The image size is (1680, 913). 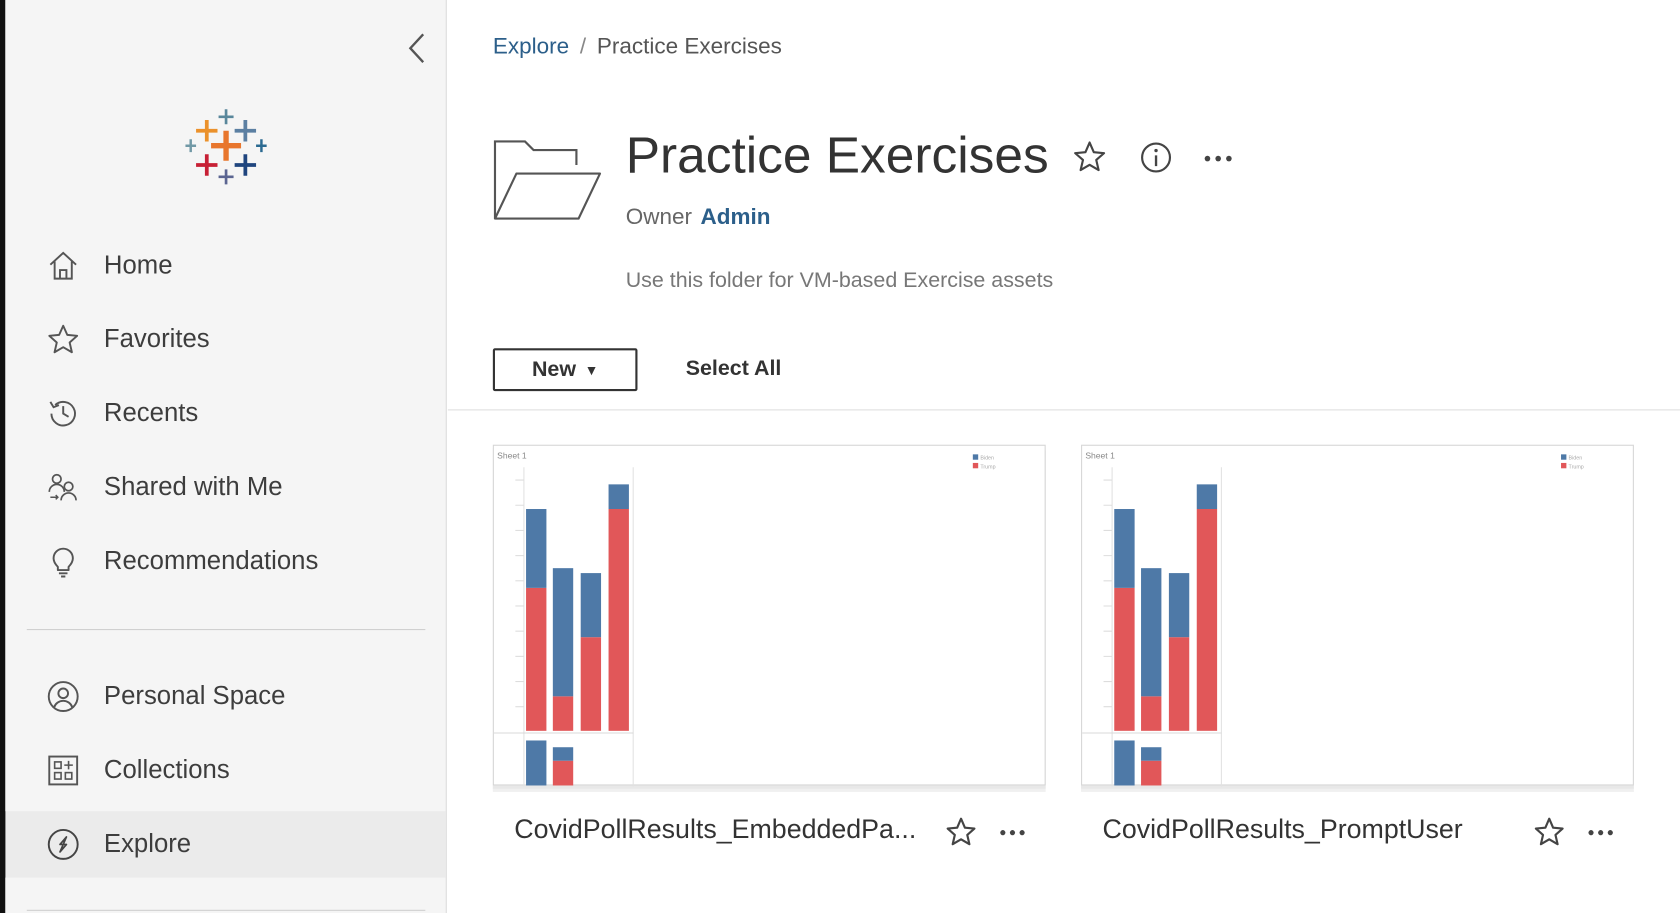 What do you see at coordinates (1156, 157) in the screenshot?
I see `info-icon` at bounding box center [1156, 157].